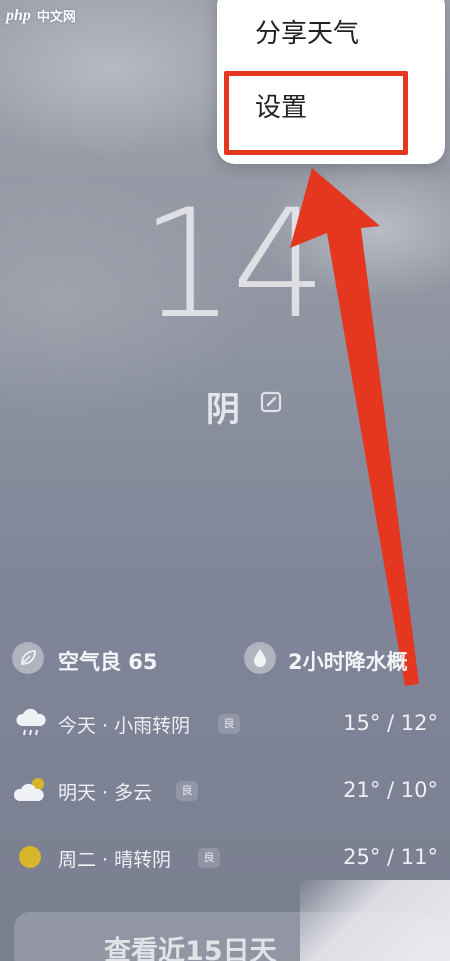  What do you see at coordinates (348, 661) in the screenshot?
I see `precipitation-text: 2小时降水概` at bounding box center [348, 661].